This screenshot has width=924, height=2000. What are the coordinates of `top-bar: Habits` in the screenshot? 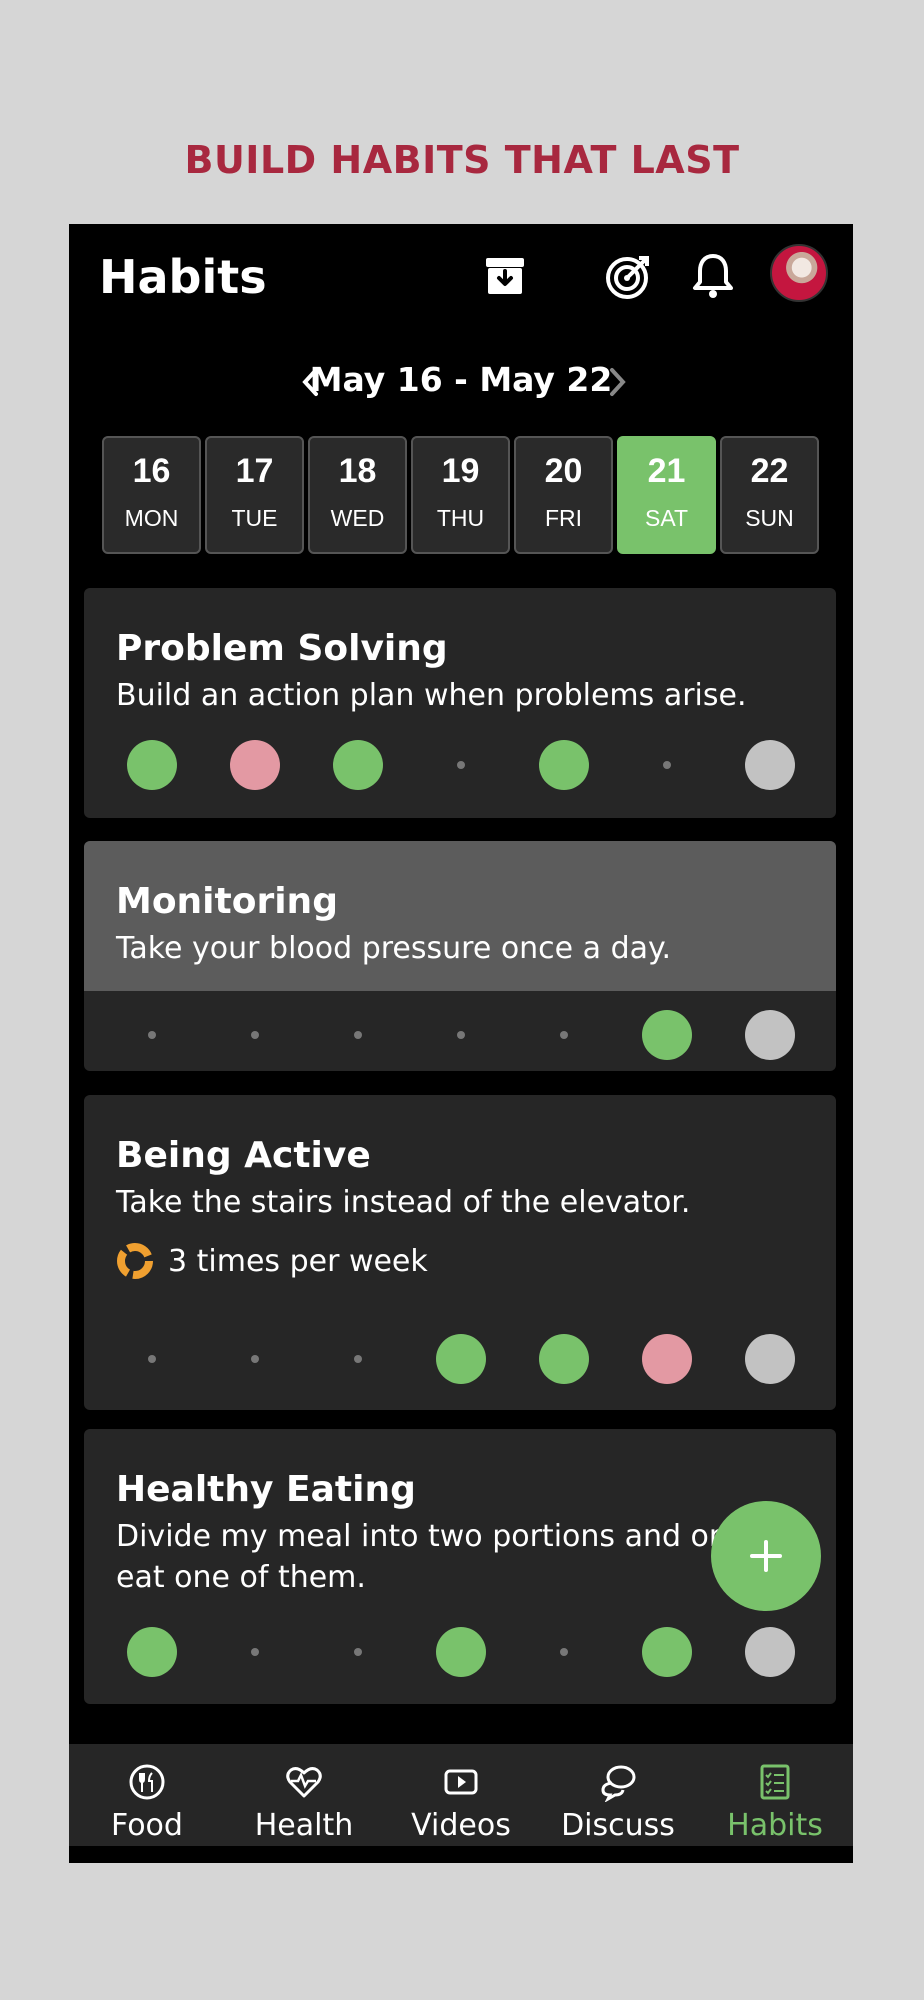 It's located at (461, 276).